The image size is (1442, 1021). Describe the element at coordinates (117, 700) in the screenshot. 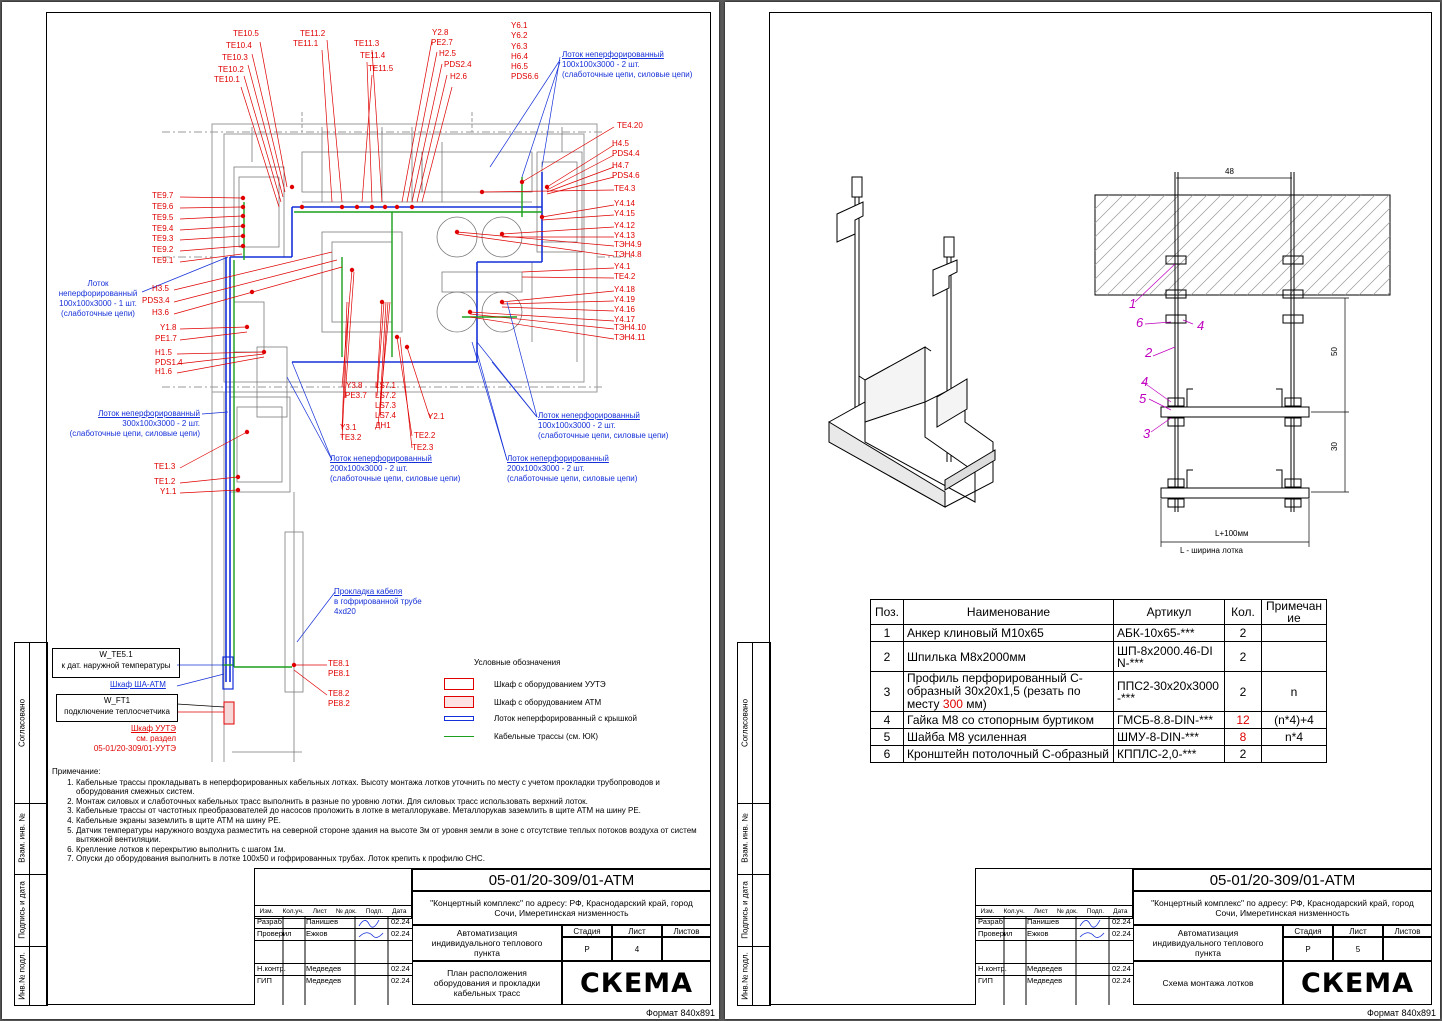

I see `callout-title: W_FT1` at that location.